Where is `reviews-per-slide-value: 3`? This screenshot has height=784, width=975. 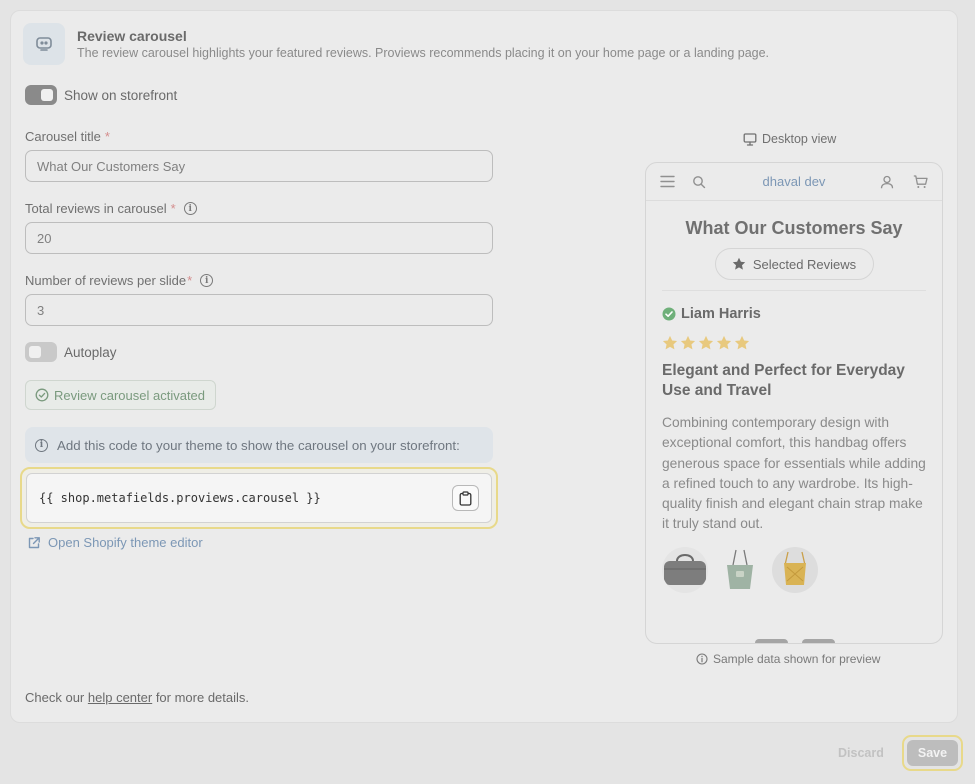
reviews-per-slide-value: 3 is located at coordinates (41, 310).